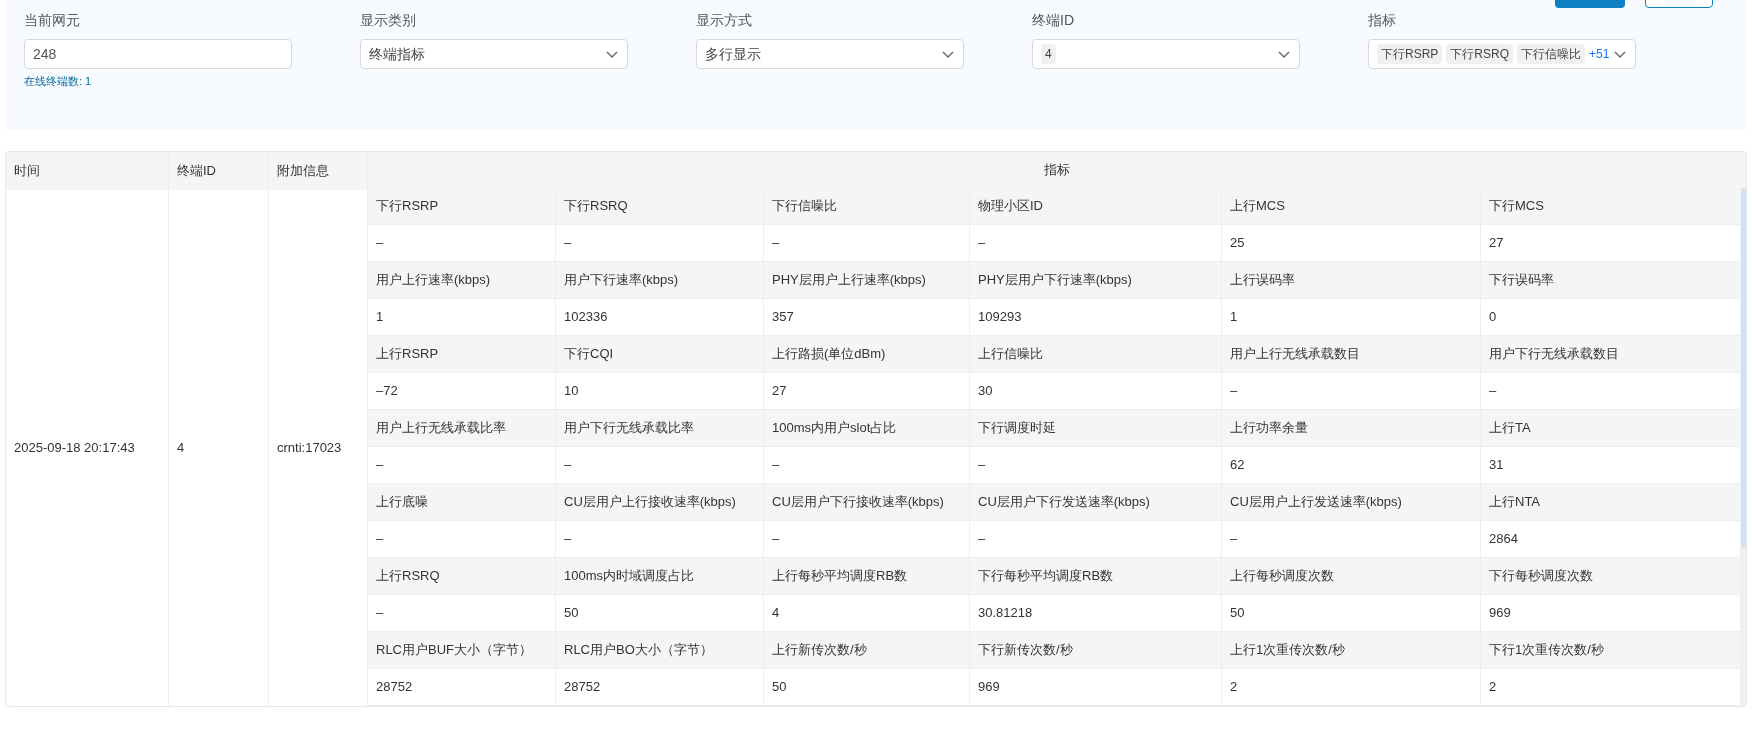  Describe the element at coordinates (462, 650) in the screenshot. I see `metric-name-cell: RLC用户BUF大小（字节）` at that location.